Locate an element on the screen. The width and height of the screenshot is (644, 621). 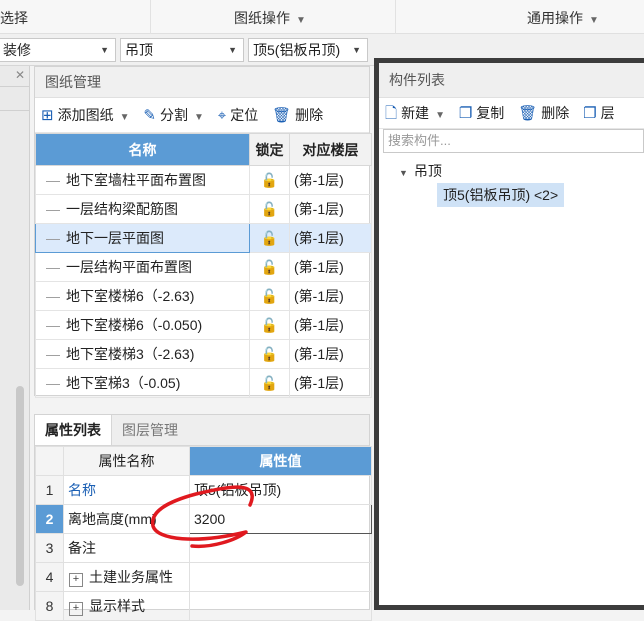
table-row: 4 + 土建业务属性 is located at coordinates (203, 577).